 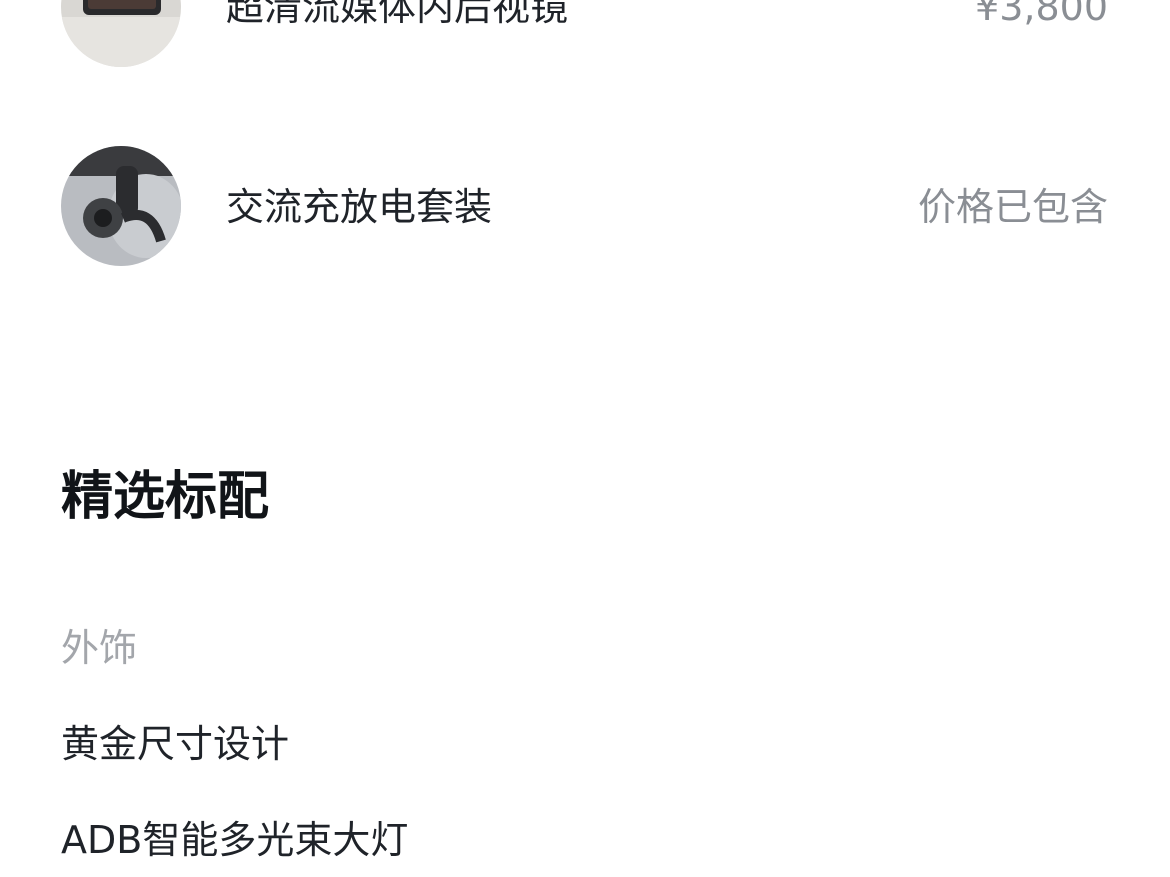 What do you see at coordinates (235, 840) in the screenshot?
I see `feature-item: ADB智能多光束大灯` at bounding box center [235, 840].